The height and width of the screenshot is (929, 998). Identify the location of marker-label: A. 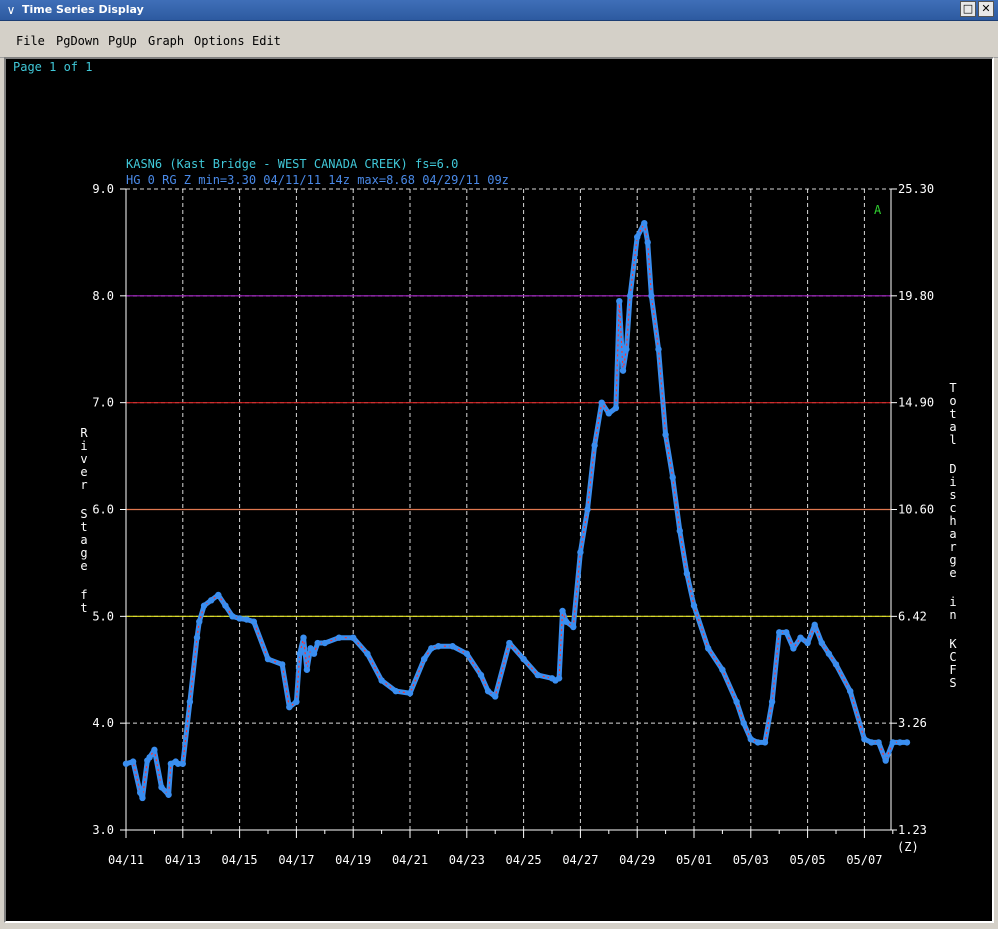
(878, 210).